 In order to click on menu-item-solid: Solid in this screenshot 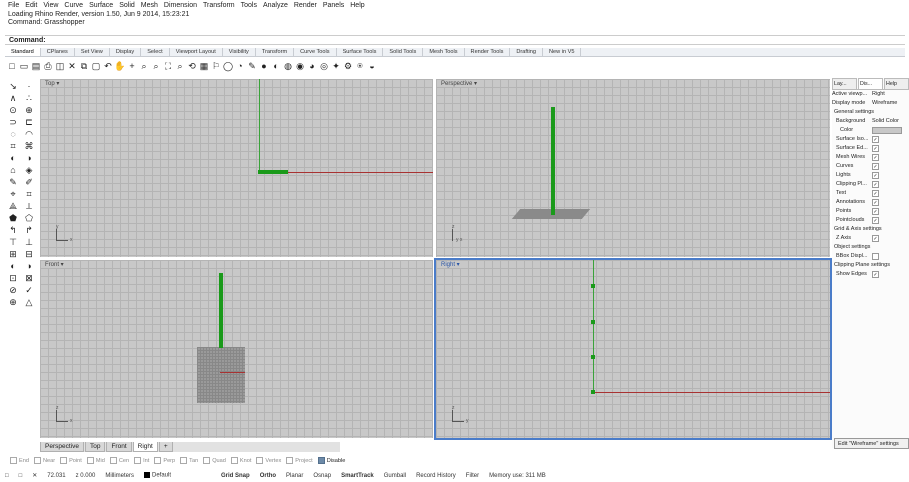, I will do `click(127, 5)`.